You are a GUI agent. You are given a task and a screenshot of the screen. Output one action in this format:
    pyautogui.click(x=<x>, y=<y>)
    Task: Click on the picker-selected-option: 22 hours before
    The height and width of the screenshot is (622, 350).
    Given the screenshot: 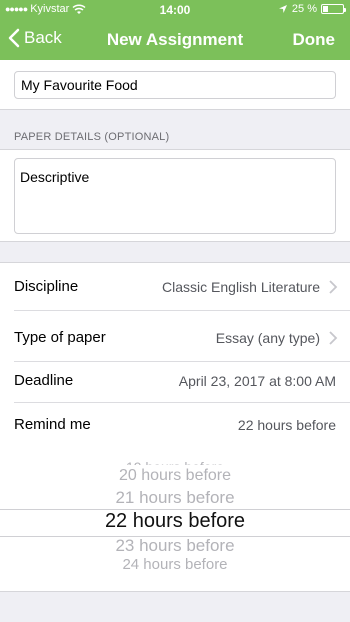 What is the action you would take?
    pyautogui.click(x=175, y=521)
    